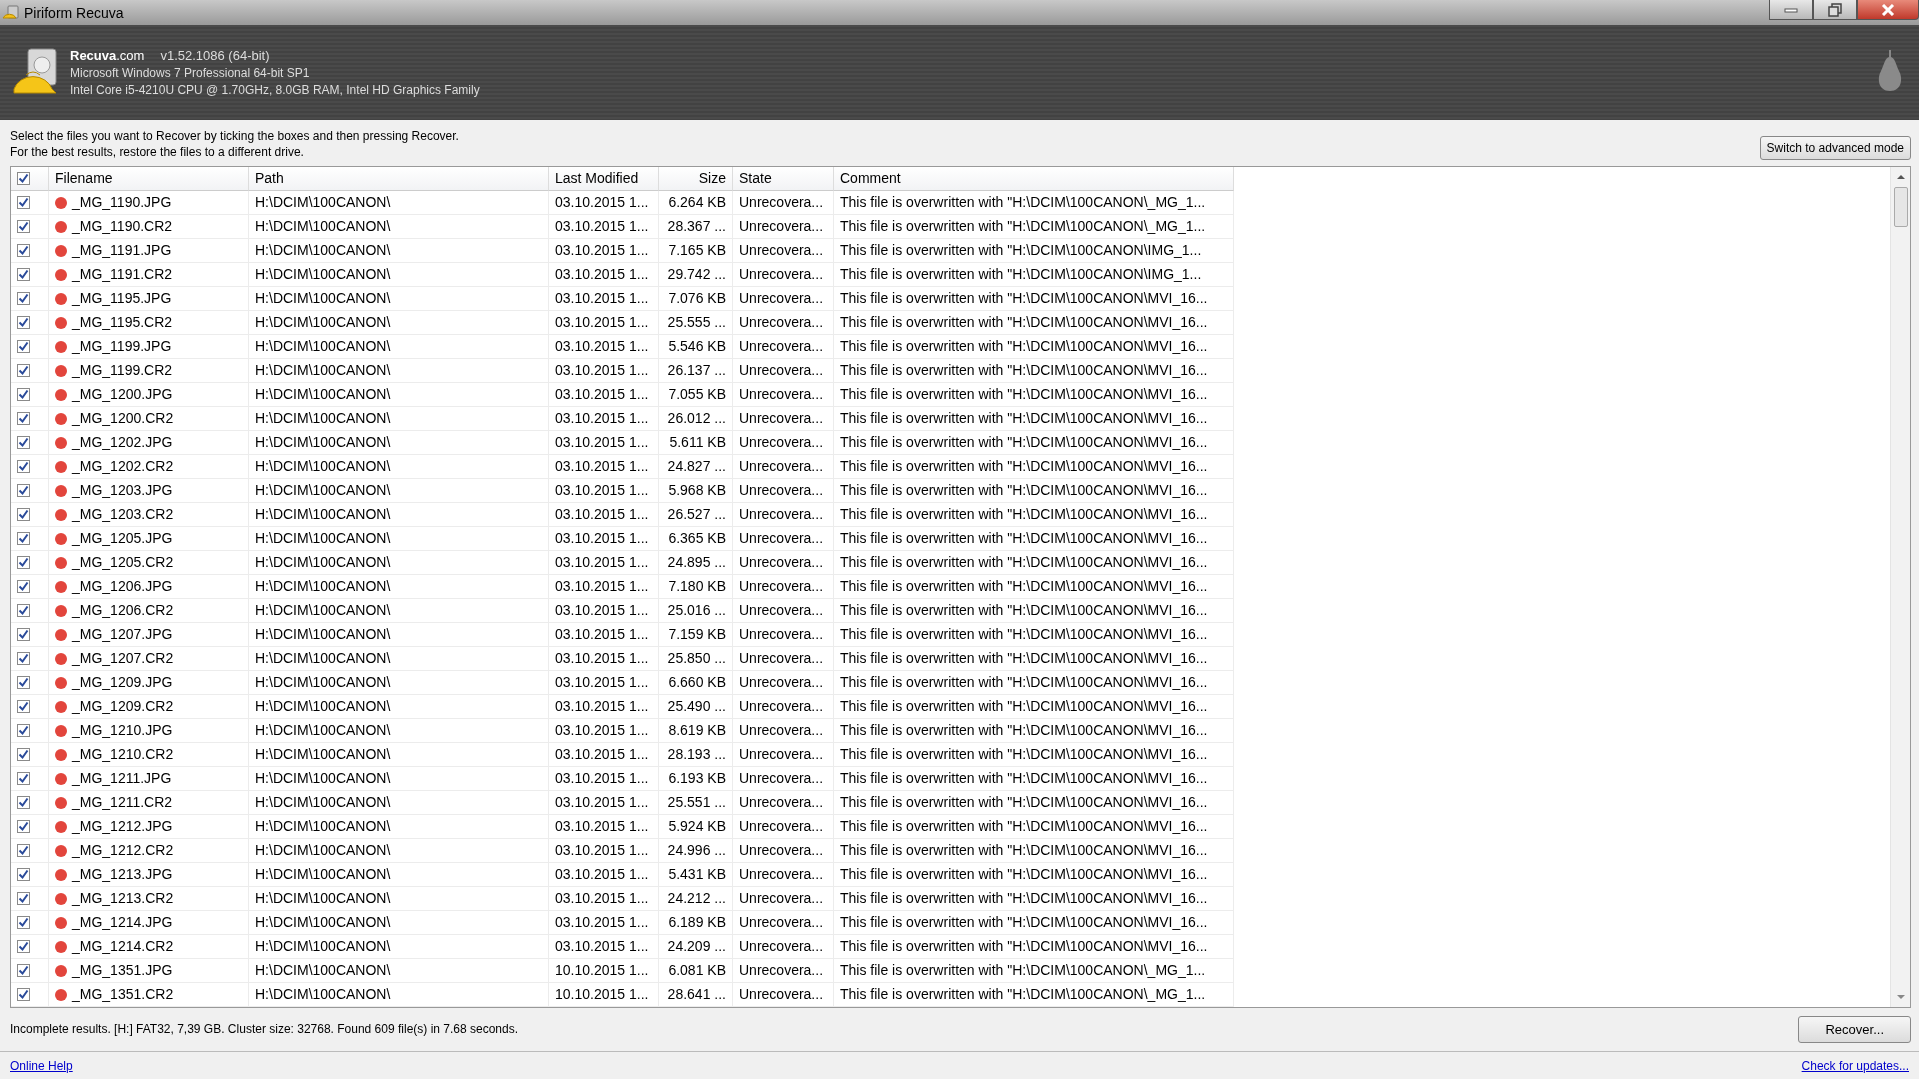 Image resolution: width=1919 pixels, height=1079 pixels. I want to click on column-header: Last Modified, so click(604, 179).